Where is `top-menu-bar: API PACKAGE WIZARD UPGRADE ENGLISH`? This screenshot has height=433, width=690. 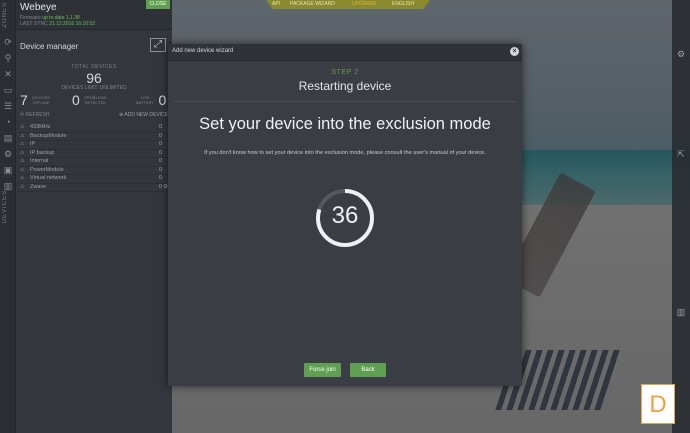 top-menu-bar: API PACKAGE WIZARD UPGRADE ENGLISH is located at coordinates (348, 4).